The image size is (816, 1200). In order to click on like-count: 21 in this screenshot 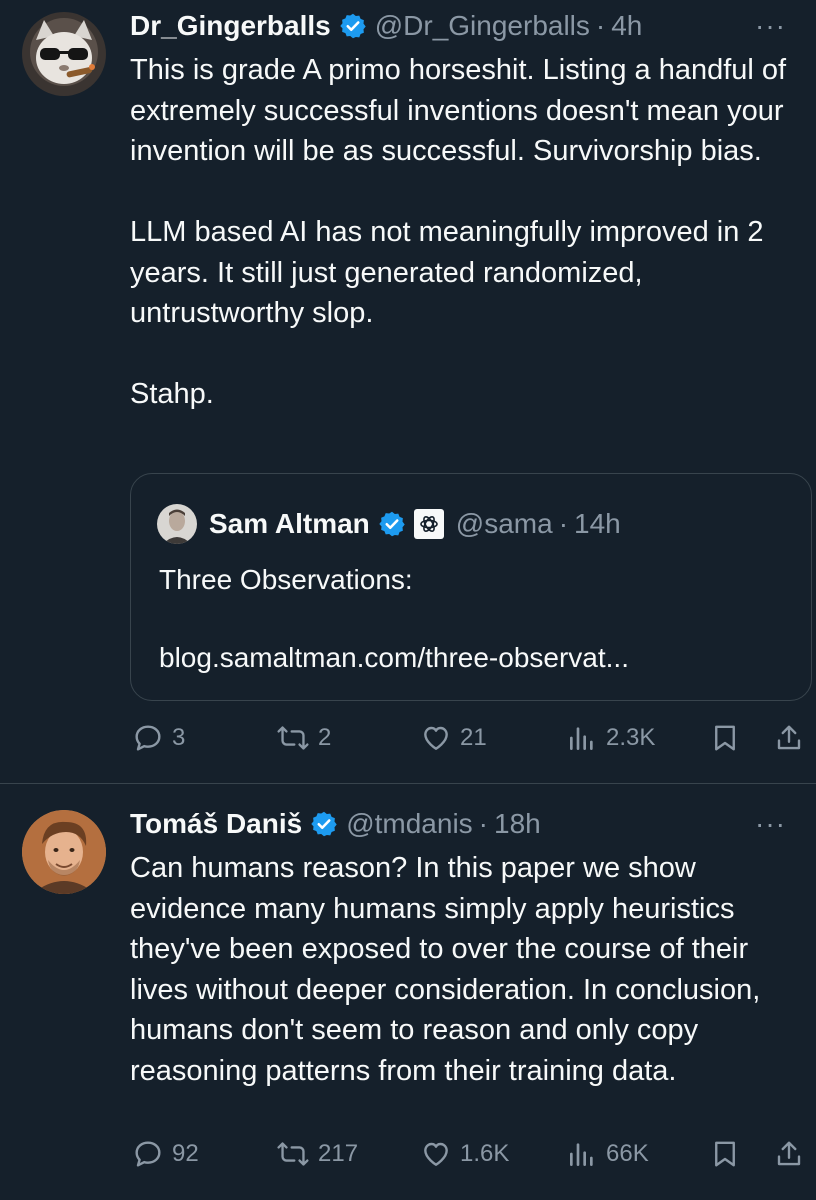, I will do `click(473, 737)`.